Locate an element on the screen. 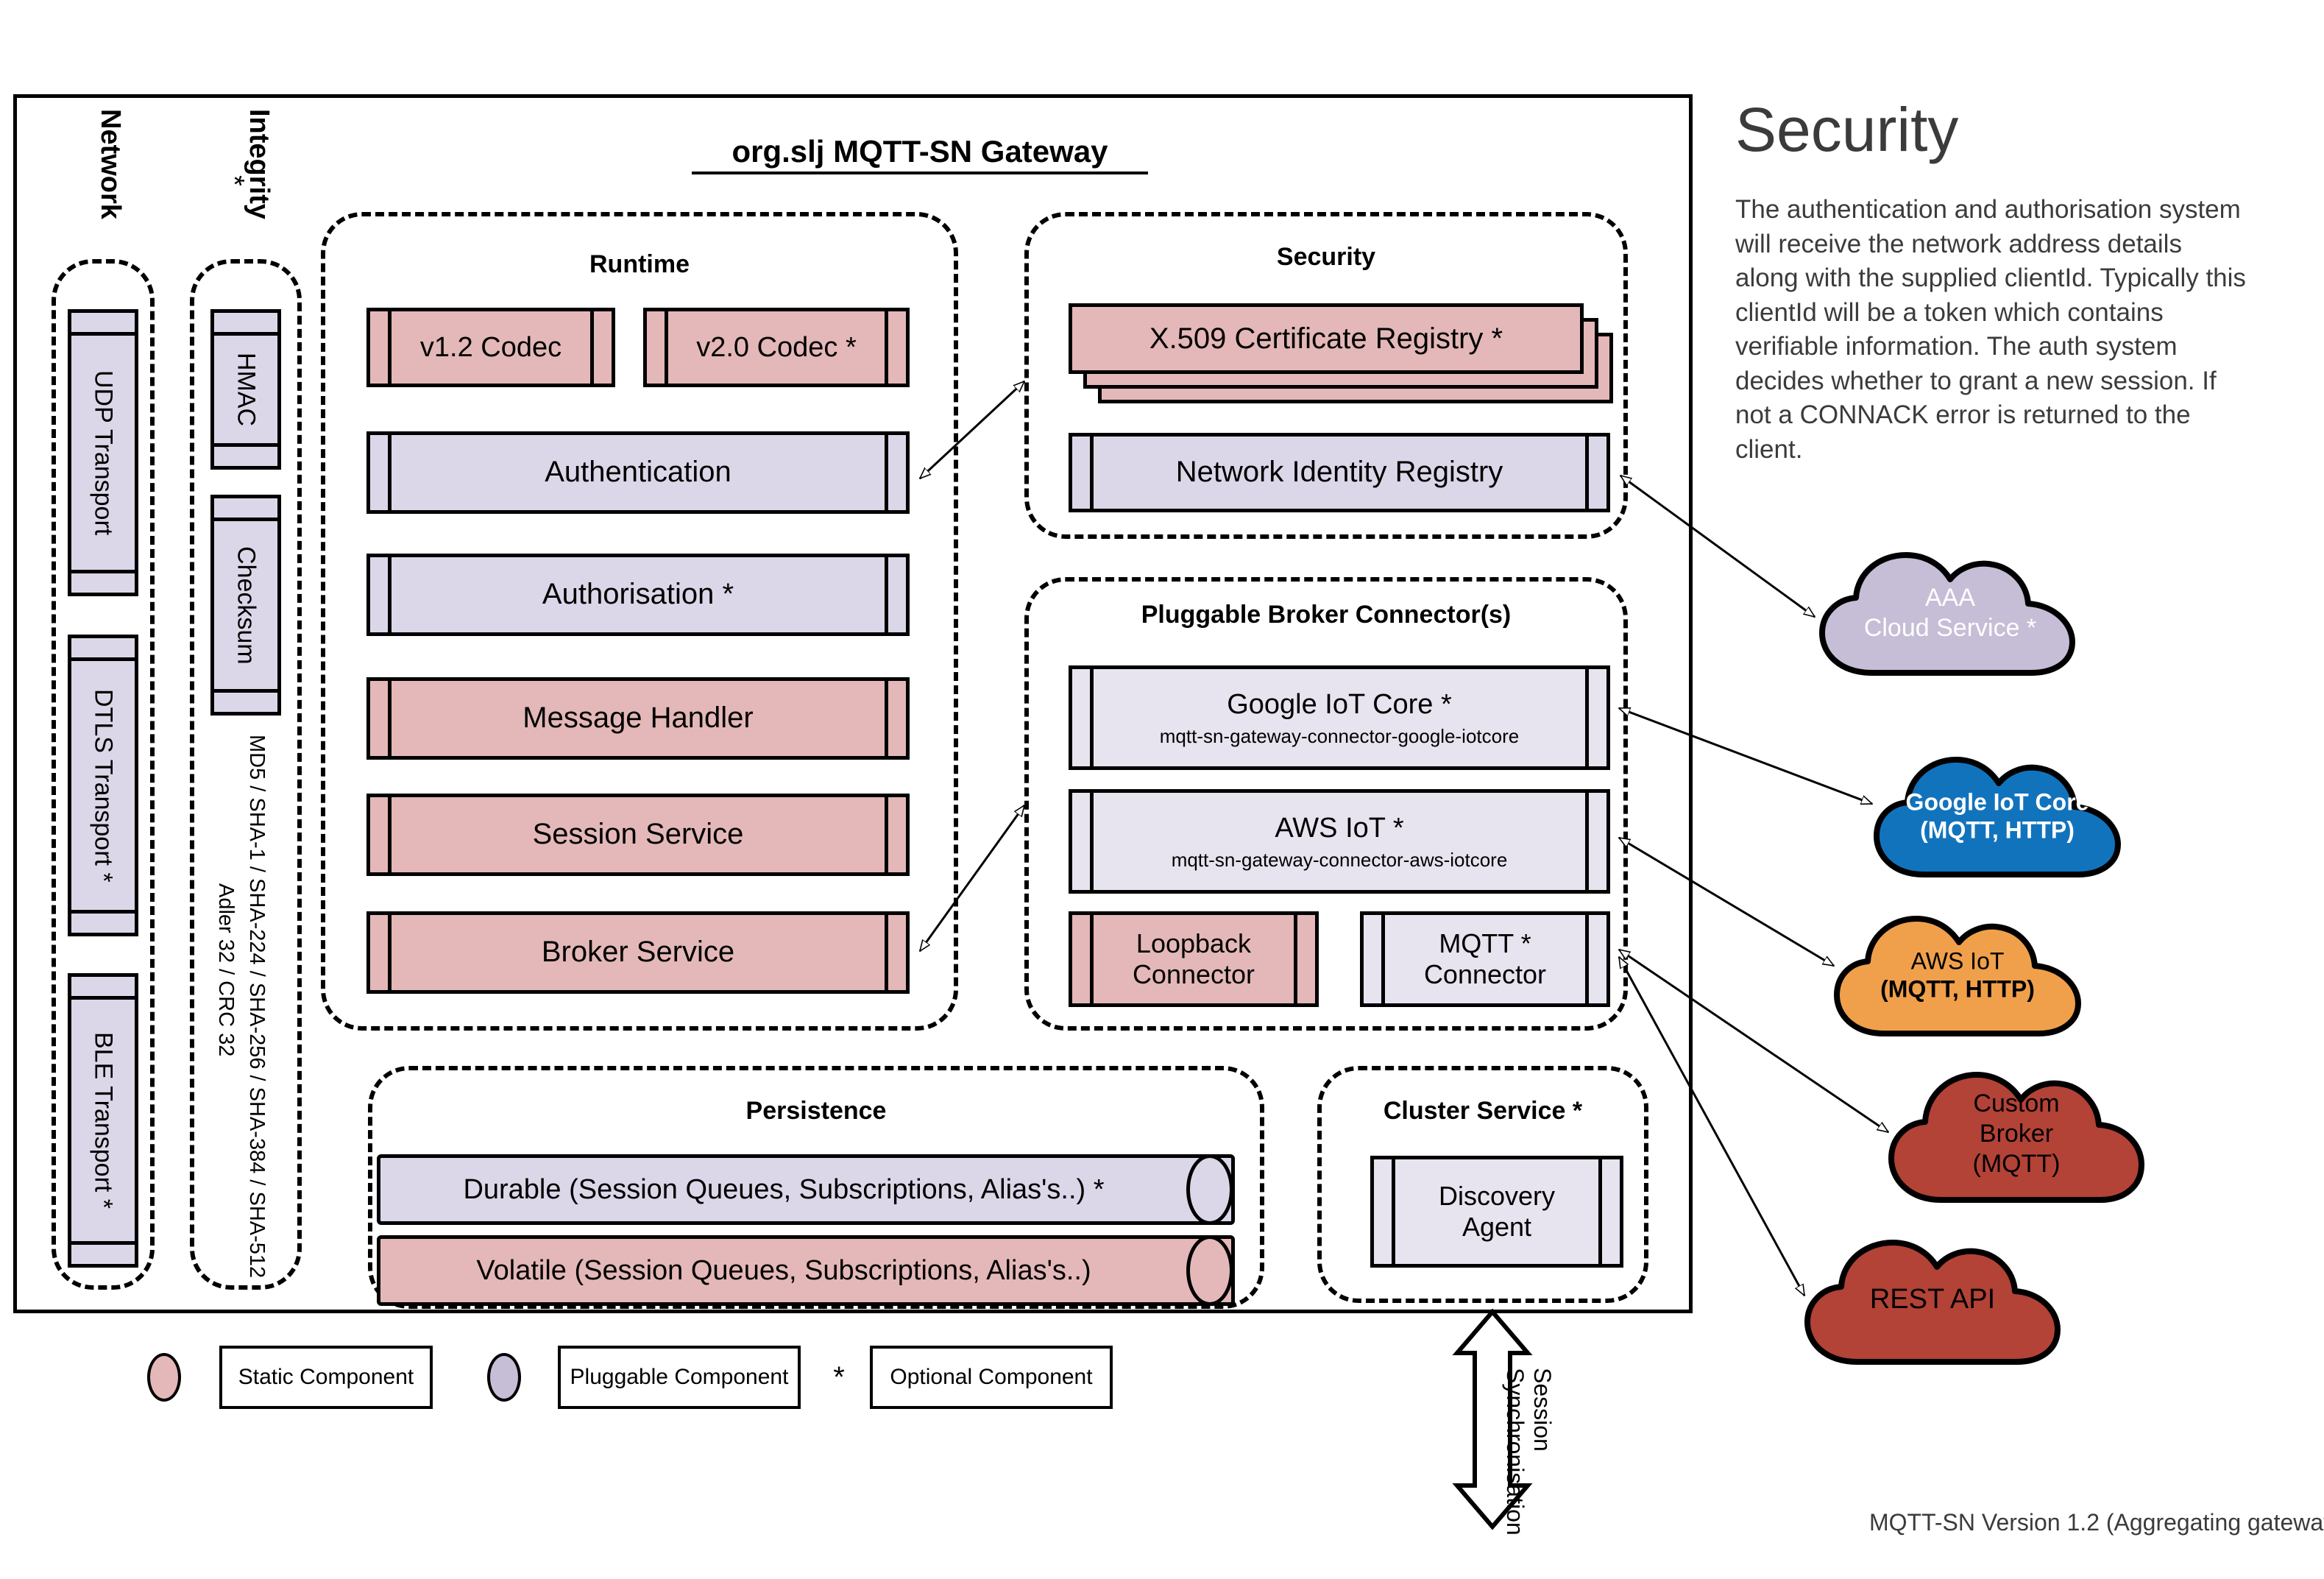 The height and width of the screenshot is (1579, 2324). legend-label-optional: Optional Component is located at coordinates (991, 1378).